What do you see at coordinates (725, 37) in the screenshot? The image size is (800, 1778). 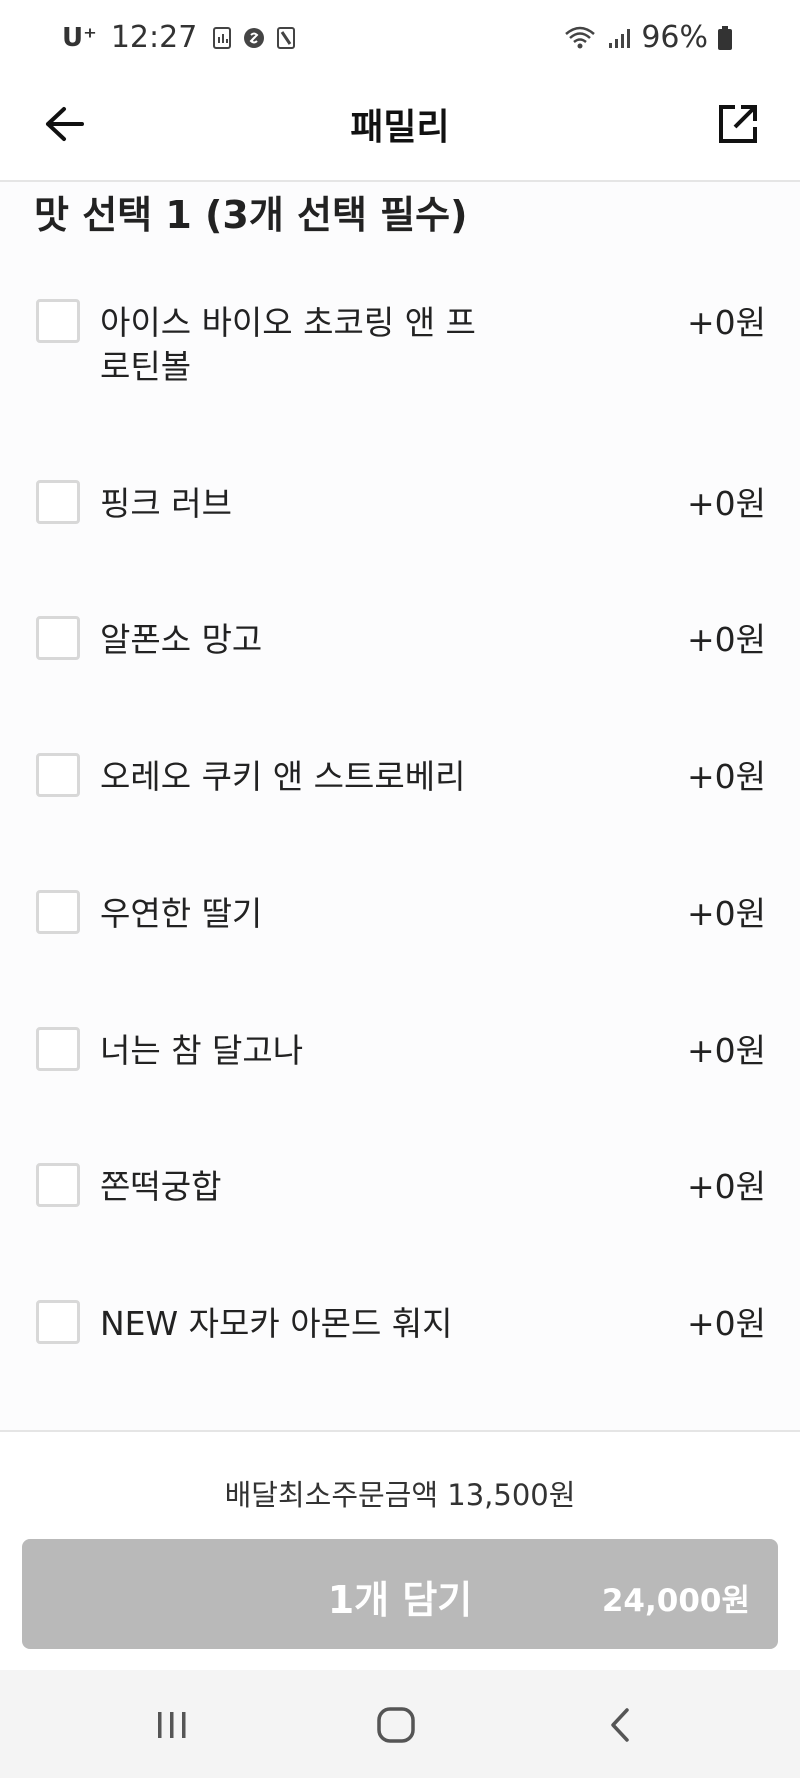 I see `battery-icon` at bounding box center [725, 37].